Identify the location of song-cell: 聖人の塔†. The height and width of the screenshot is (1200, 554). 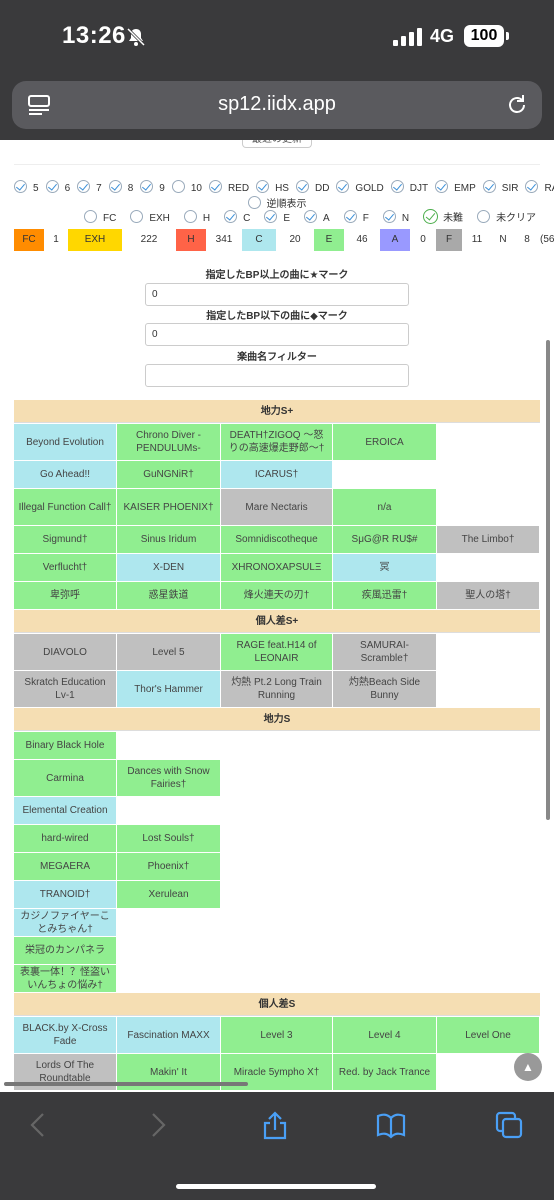
(488, 596).